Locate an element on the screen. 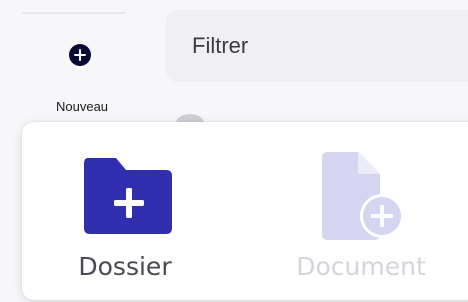 Image resolution: width=468 pixels, height=302 pixels. new-document-label: Document is located at coordinates (361, 266).